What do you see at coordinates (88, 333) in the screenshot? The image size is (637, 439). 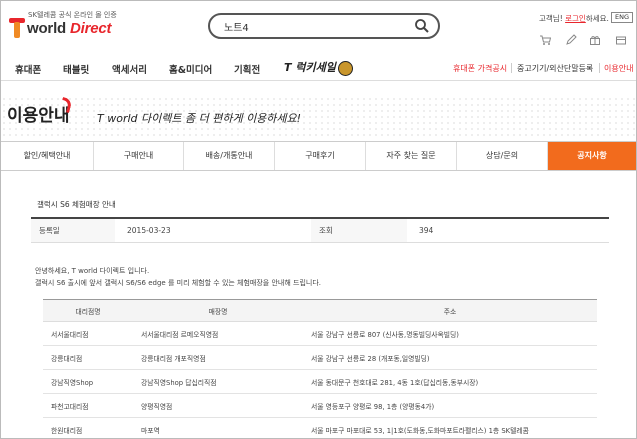 I see `cell-agency: 서서울대리점` at bounding box center [88, 333].